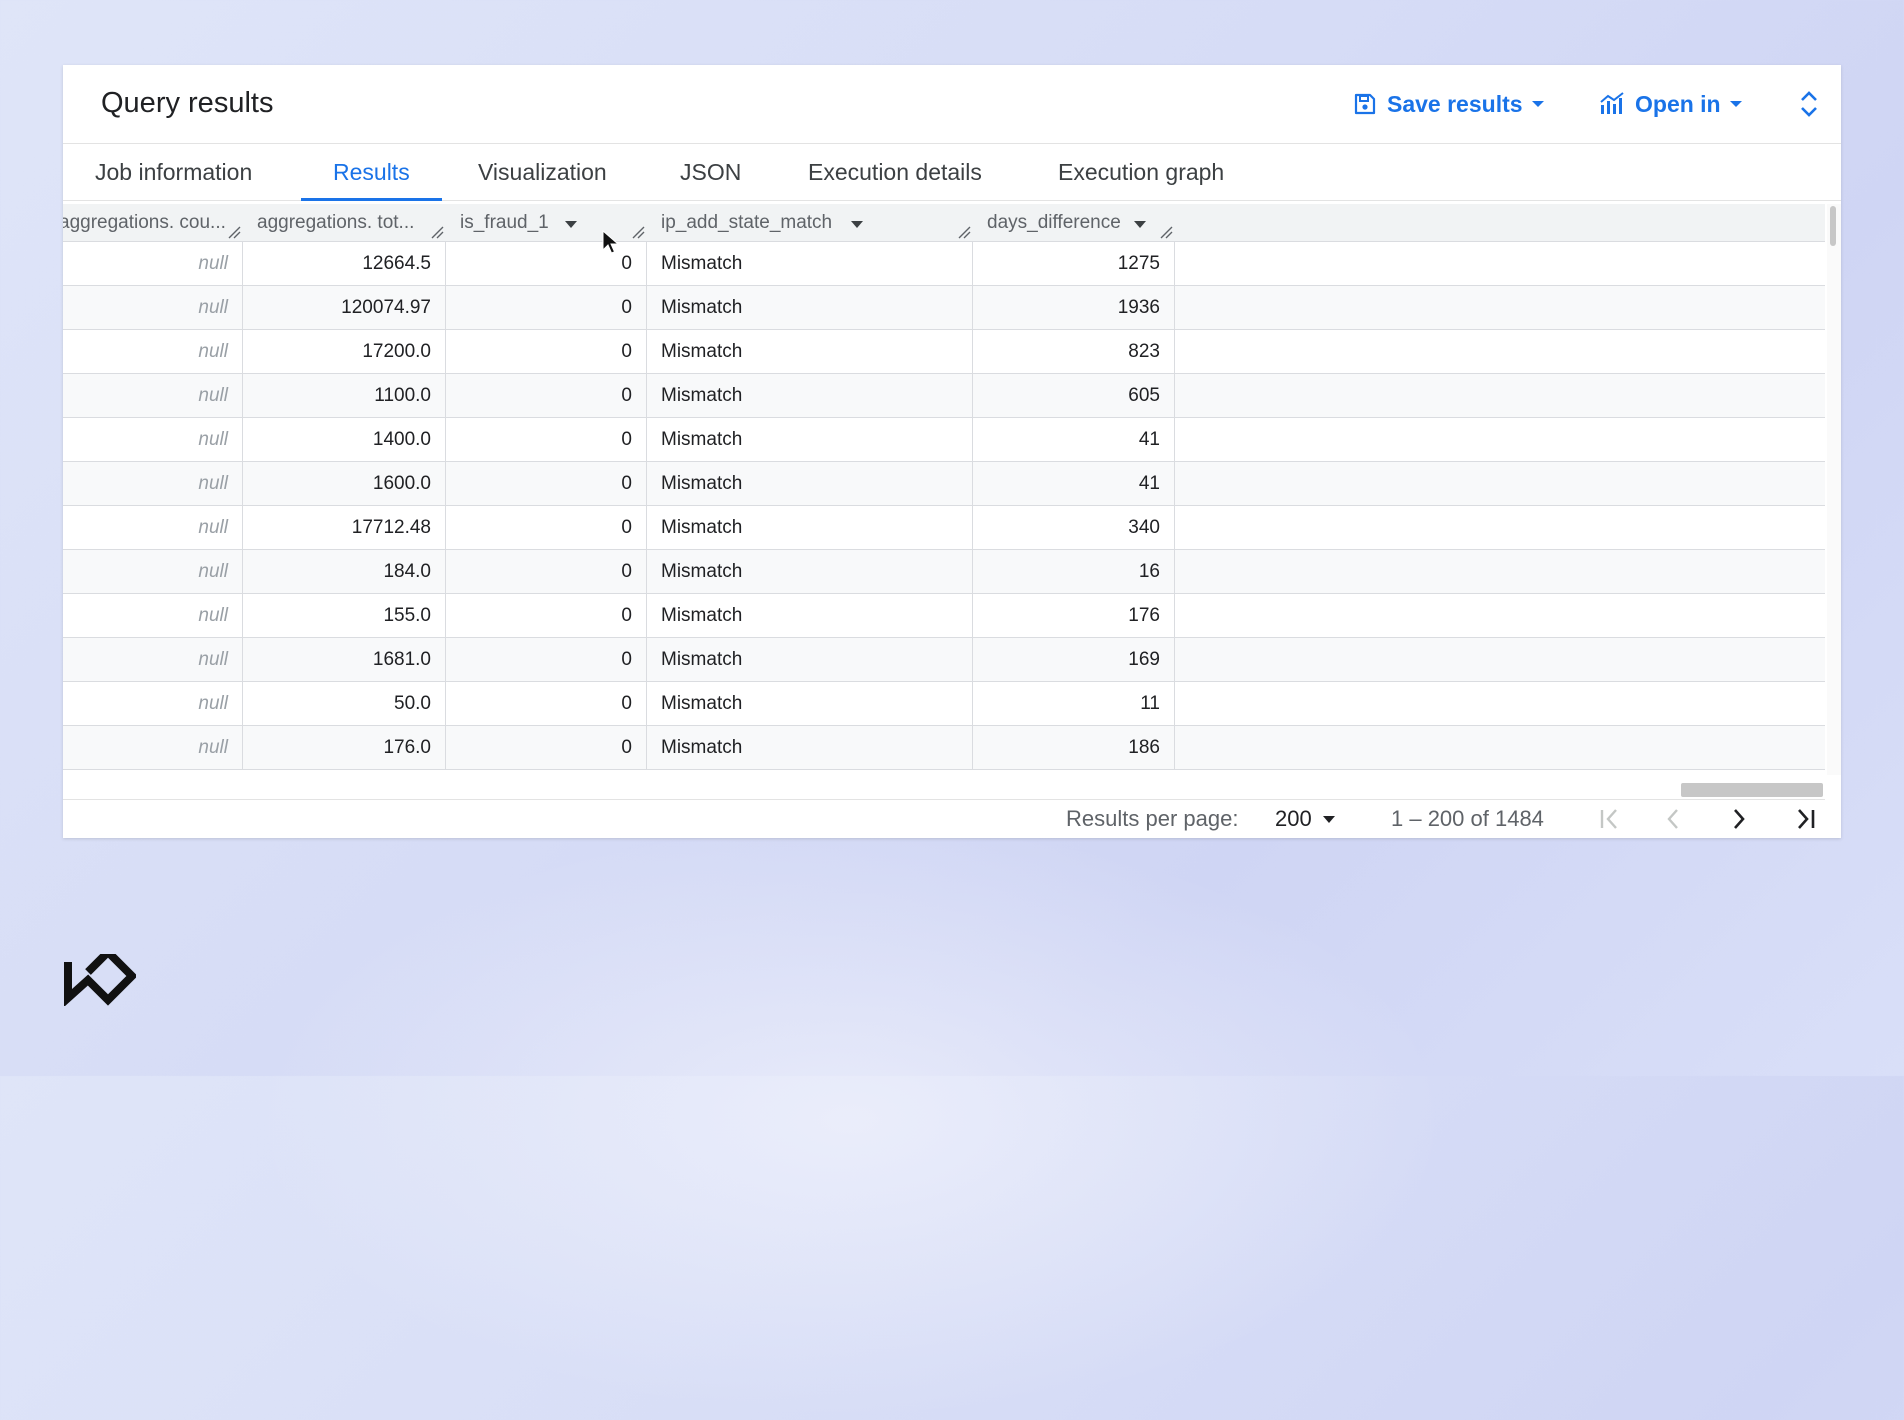 This screenshot has height=1420, width=1904. Describe the element at coordinates (344, 308) in the screenshot. I see `table-cell: 120074.97` at that location.